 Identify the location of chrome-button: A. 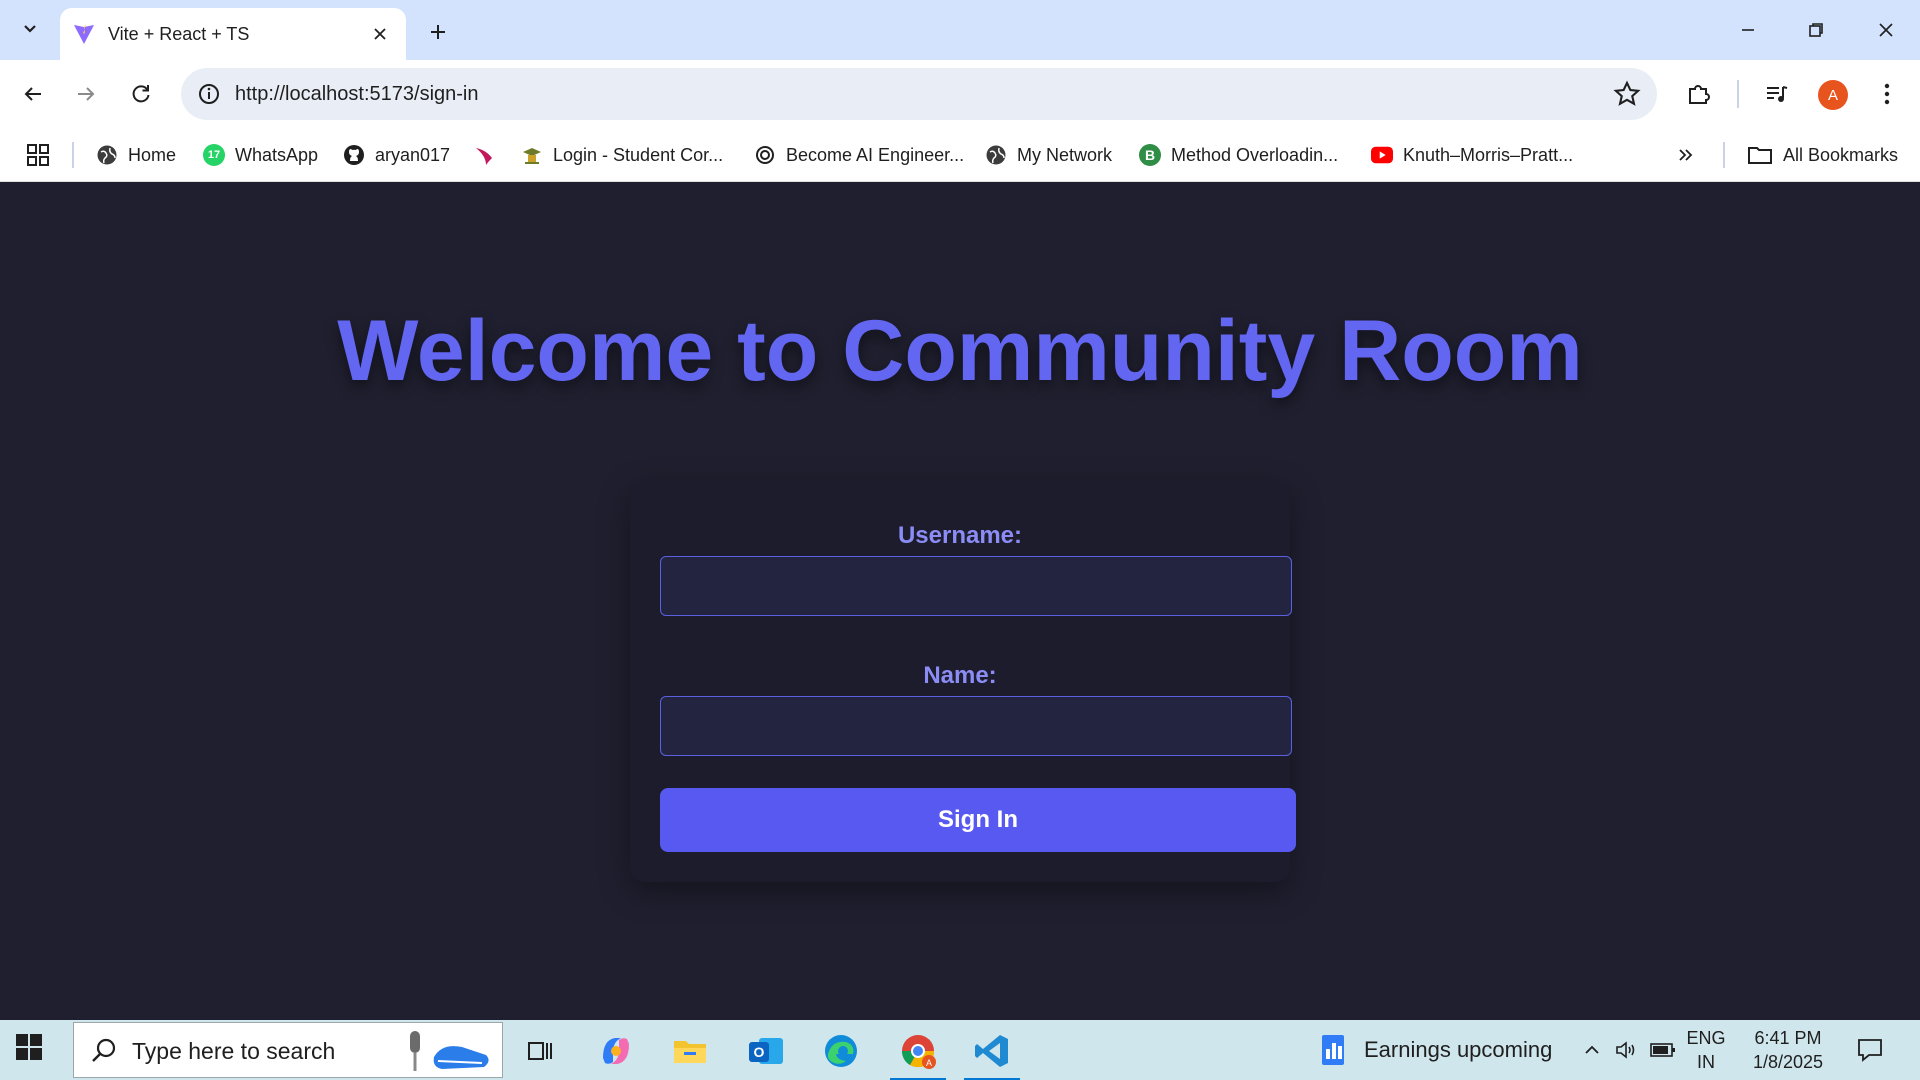
(918, 1053).